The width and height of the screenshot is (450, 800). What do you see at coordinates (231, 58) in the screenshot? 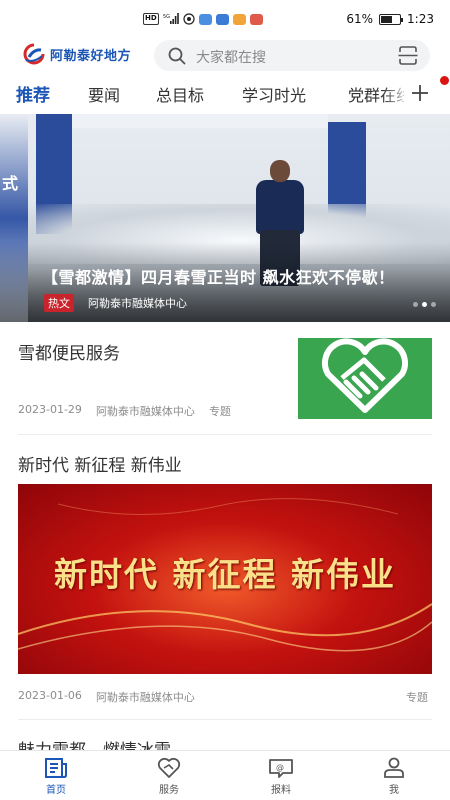
I see `search-placeholder: 大家都在搜` at bounding box center [231, 58].